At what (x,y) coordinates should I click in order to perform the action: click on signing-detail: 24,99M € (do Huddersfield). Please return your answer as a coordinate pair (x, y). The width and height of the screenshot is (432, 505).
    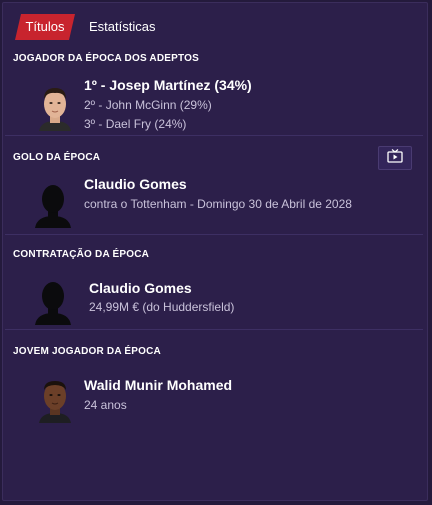
    Looking at the image, I should click on (162, 307).